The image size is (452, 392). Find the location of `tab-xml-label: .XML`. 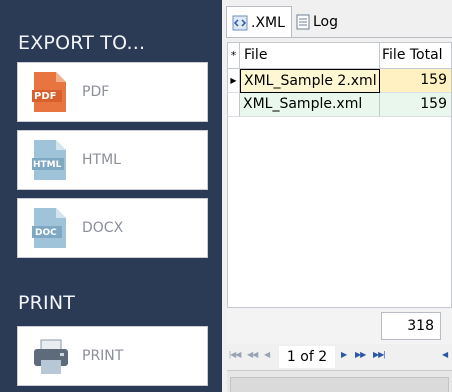

tab-xml-label: .XML is located at coordinates (268, 22).